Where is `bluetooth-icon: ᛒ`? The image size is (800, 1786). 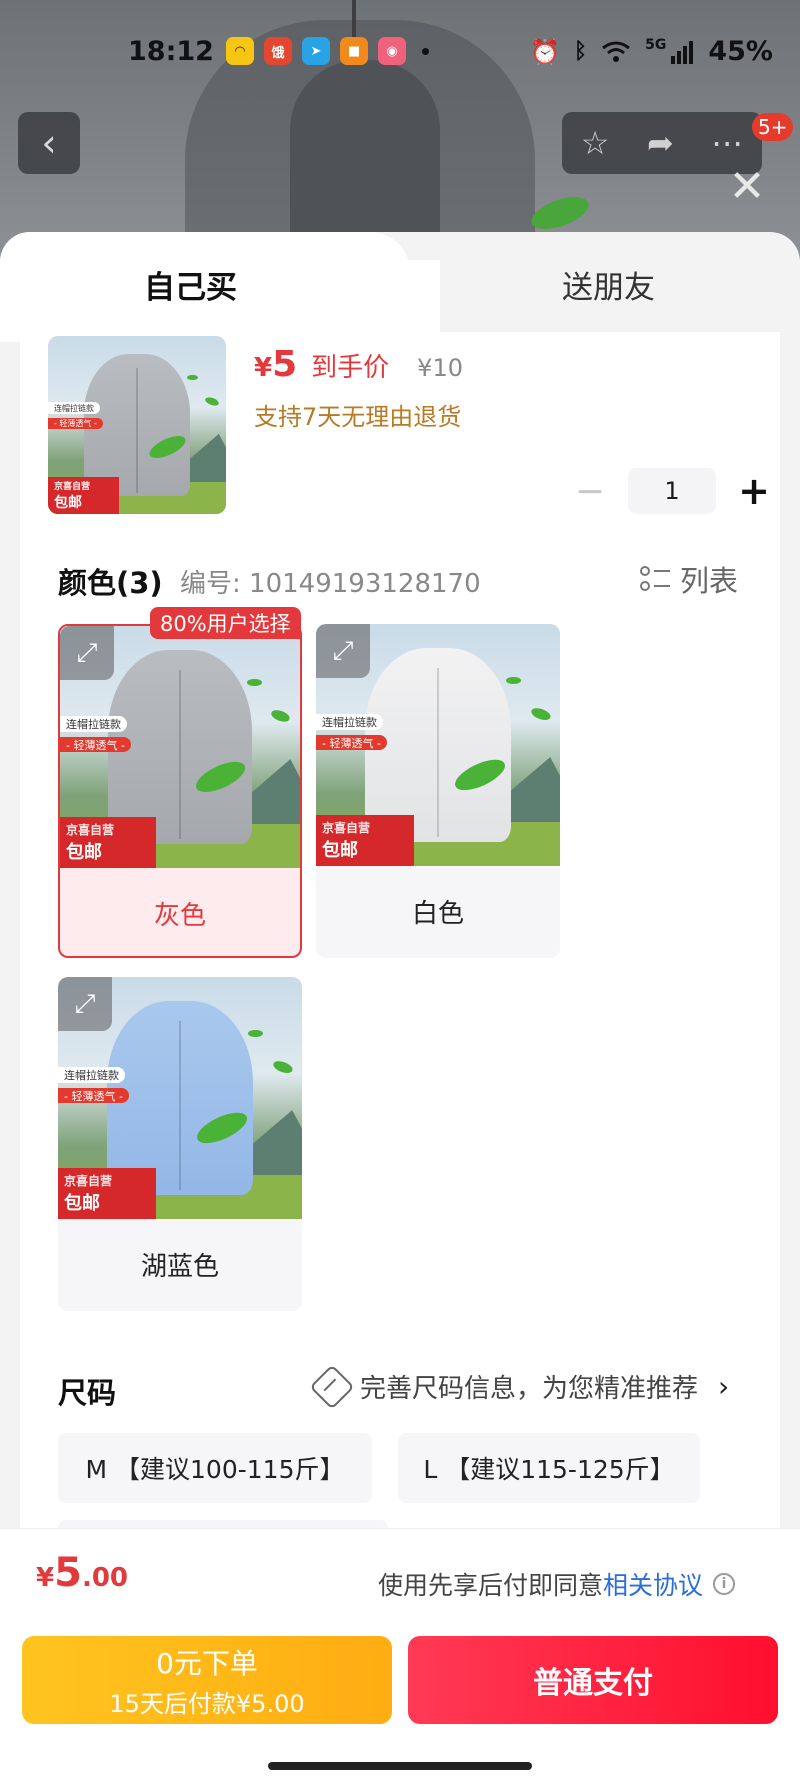 bluetooth-icon: ᛒ is located at coordinates (580, 51).